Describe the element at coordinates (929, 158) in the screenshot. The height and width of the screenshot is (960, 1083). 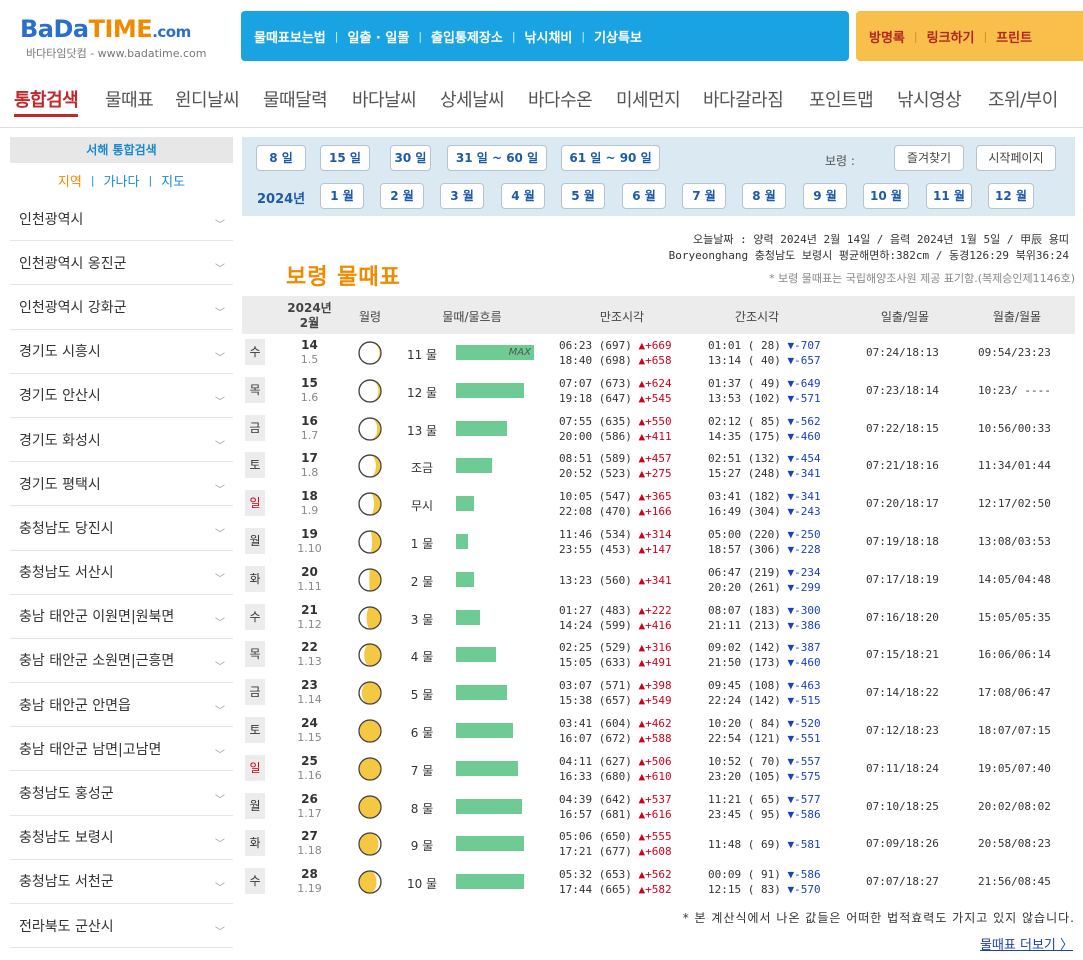
I see `favorite-button: 즐겨찾기` at that location.